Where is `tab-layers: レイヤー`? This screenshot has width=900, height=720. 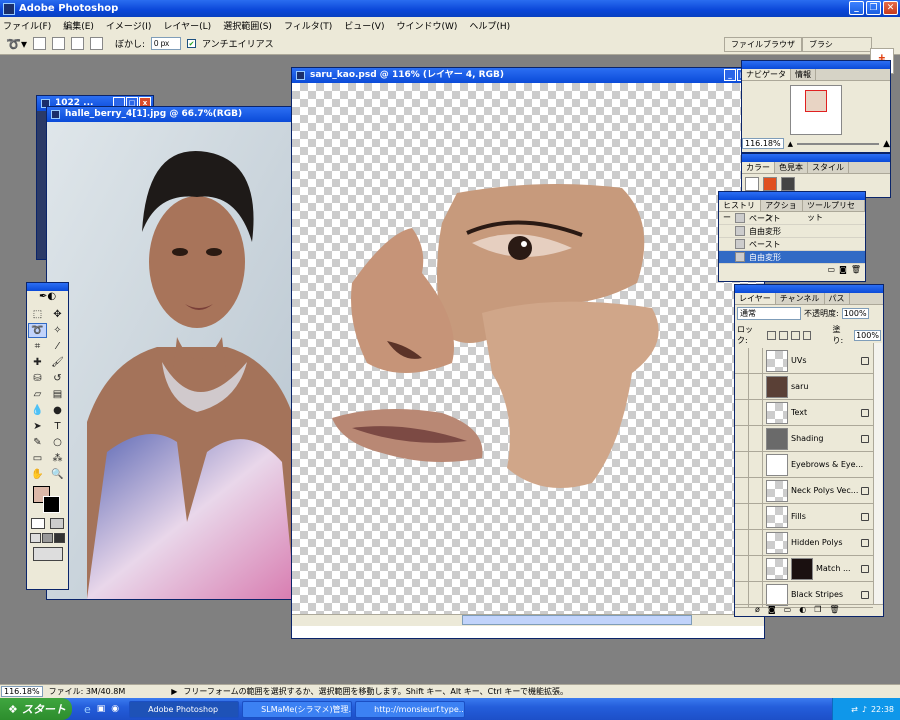 tab-layers: レイヤー is located at coordinates (755, 298).